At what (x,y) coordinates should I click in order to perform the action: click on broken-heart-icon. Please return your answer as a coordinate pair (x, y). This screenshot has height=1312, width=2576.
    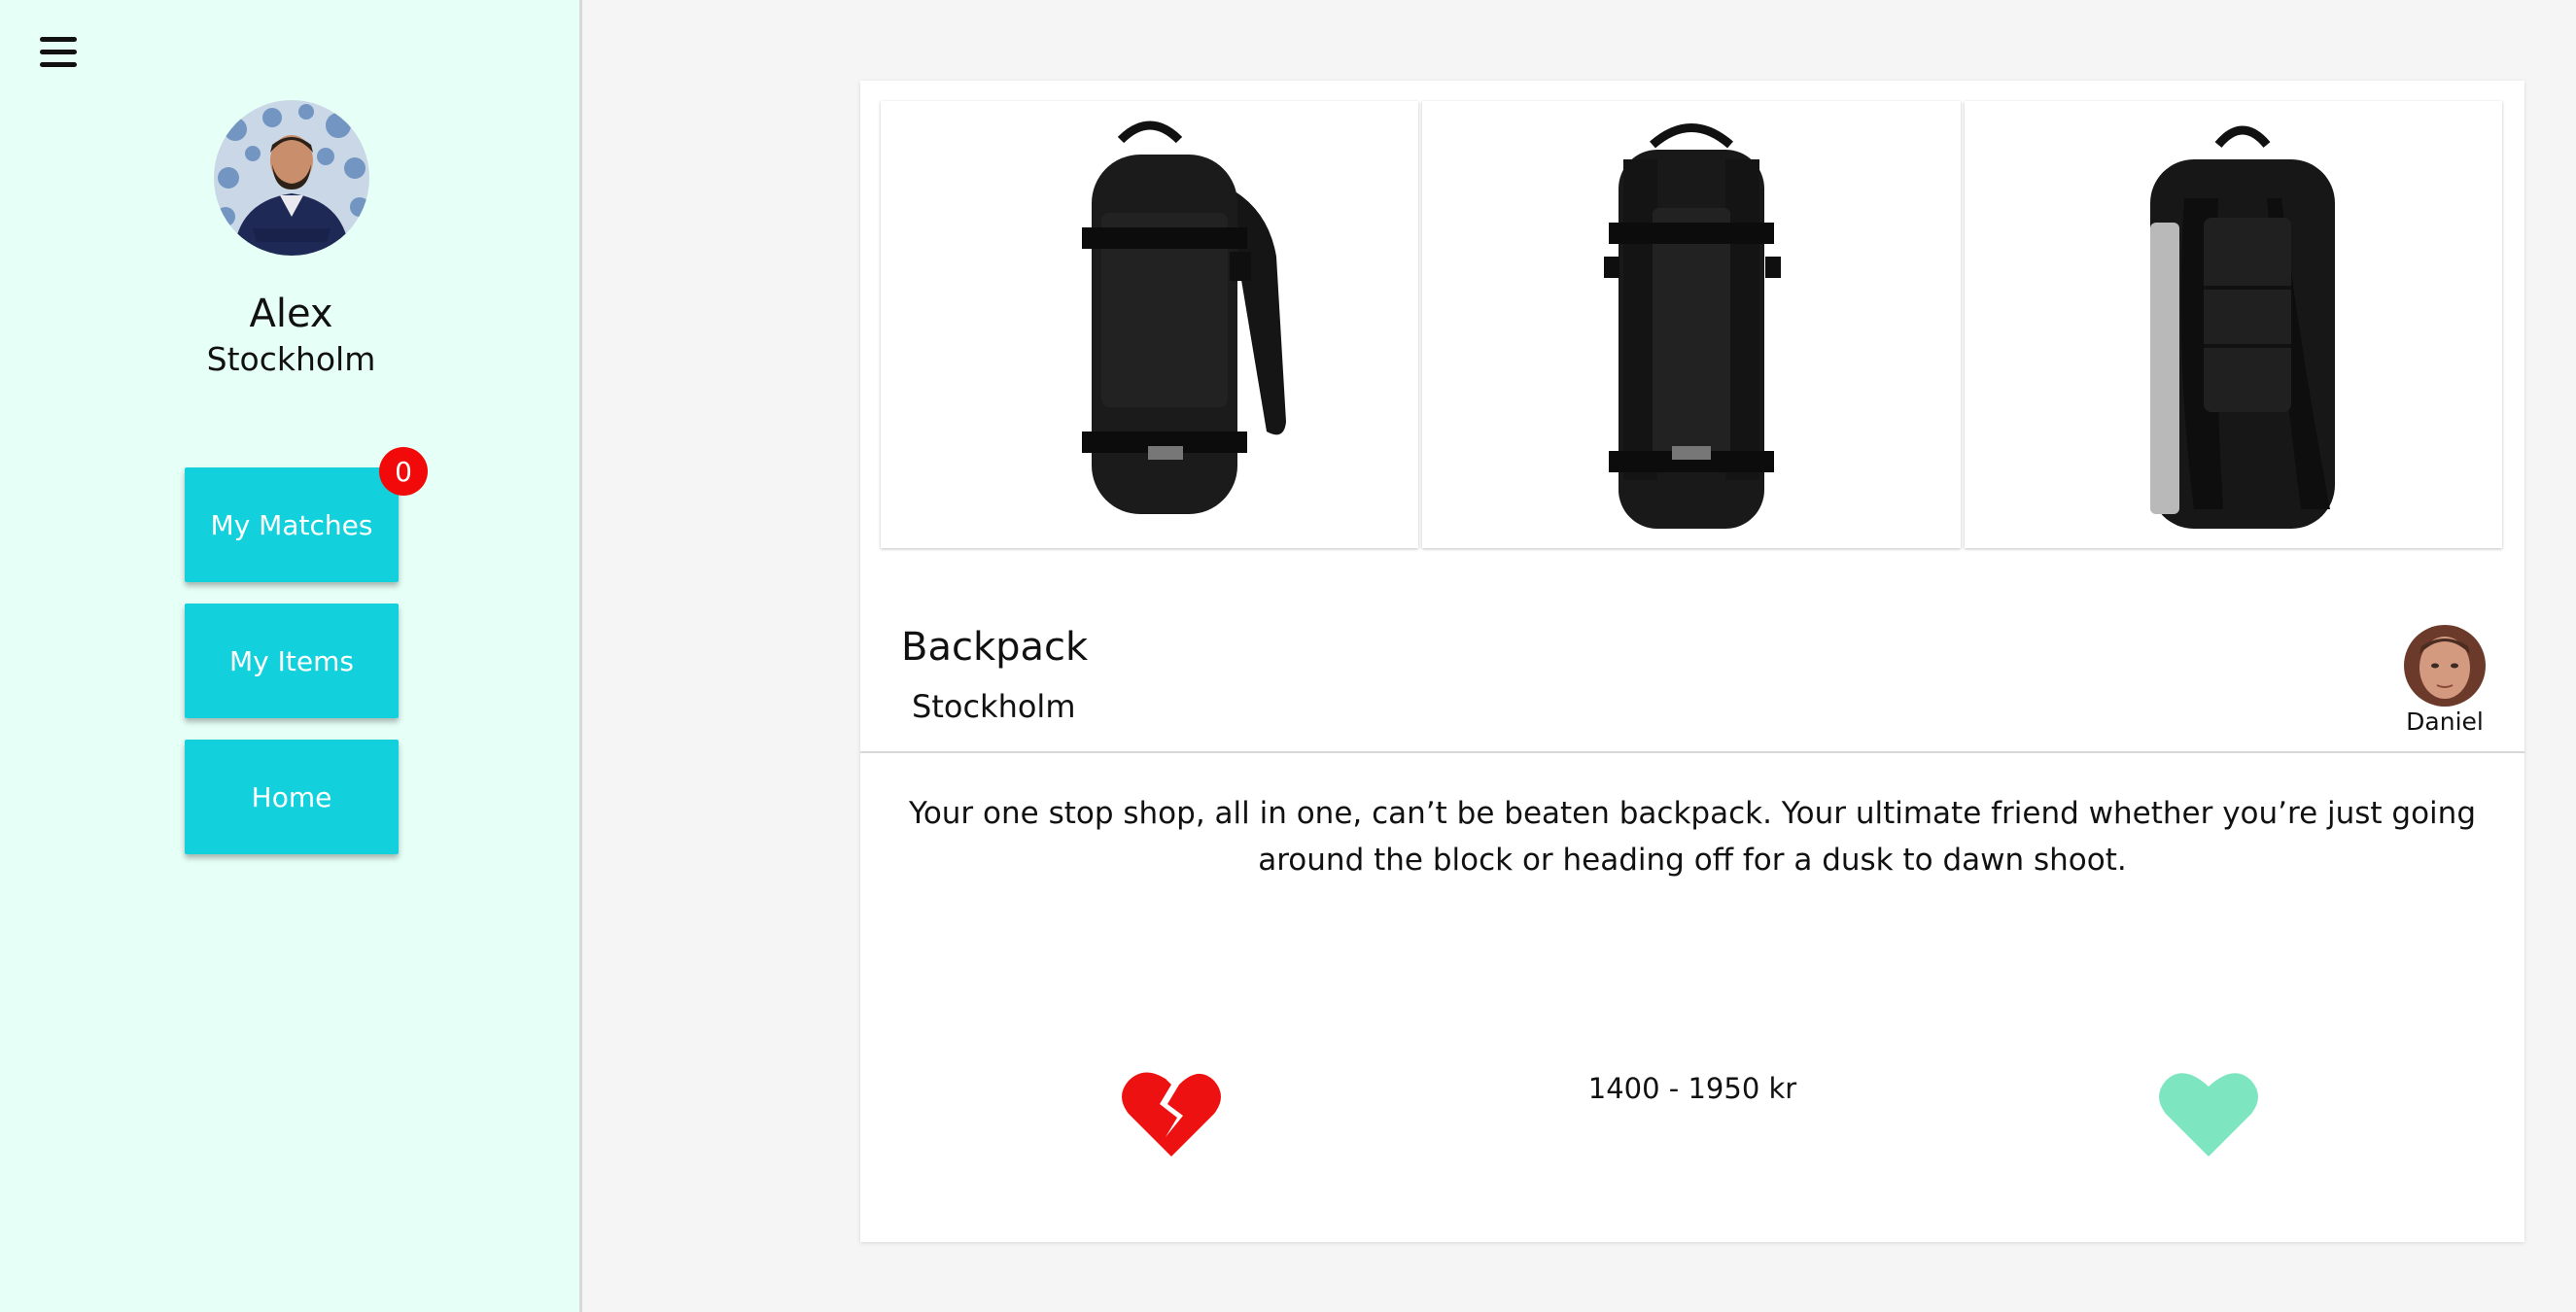
    Looking at the image, I should click on (1171, 1113).